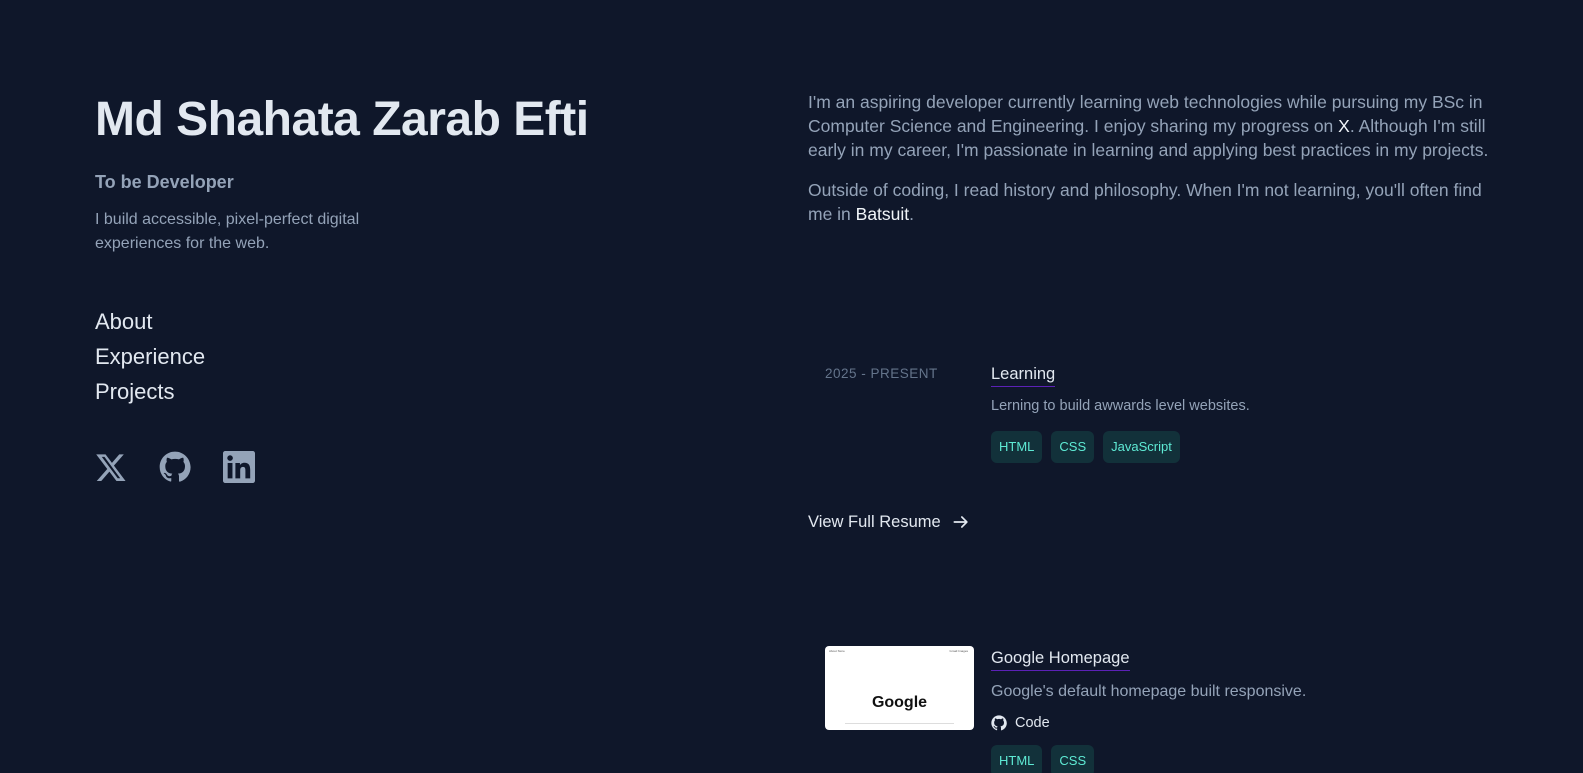 This screenshot has height=773, width=1583. Describe the element at coordinates (1120, 406) in the screenshot. I see `experience-description: Lerning to build awwards level websites.` at that location.